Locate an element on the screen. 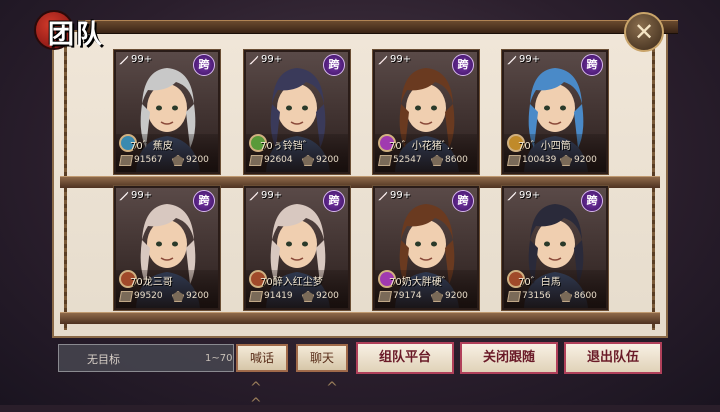  floor-decoration: ^ ^ ^ is located at coordinates (309, 396).